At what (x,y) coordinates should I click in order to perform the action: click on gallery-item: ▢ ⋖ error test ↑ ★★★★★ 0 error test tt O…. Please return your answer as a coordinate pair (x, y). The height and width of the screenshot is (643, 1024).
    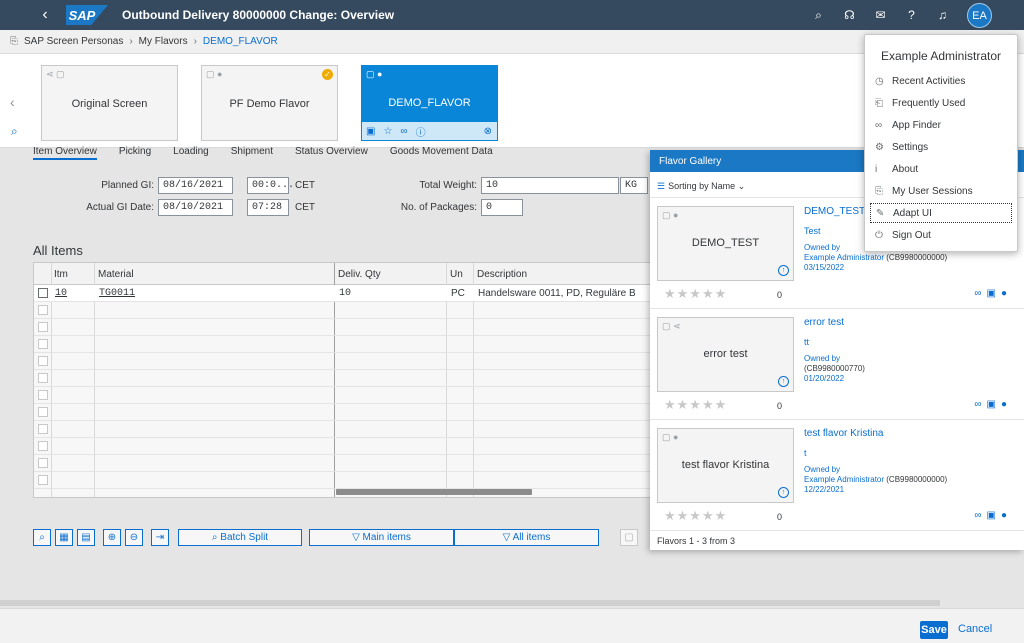
    Looking at the image, I should click on (837, 364).